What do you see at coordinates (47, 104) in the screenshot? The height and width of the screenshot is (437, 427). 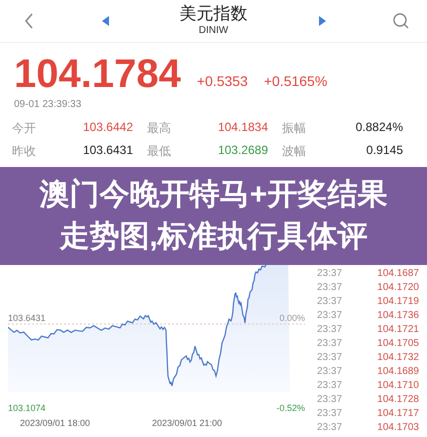 I see `quote-time: 09-01 23:39:33` at bounding box center [47, 104].